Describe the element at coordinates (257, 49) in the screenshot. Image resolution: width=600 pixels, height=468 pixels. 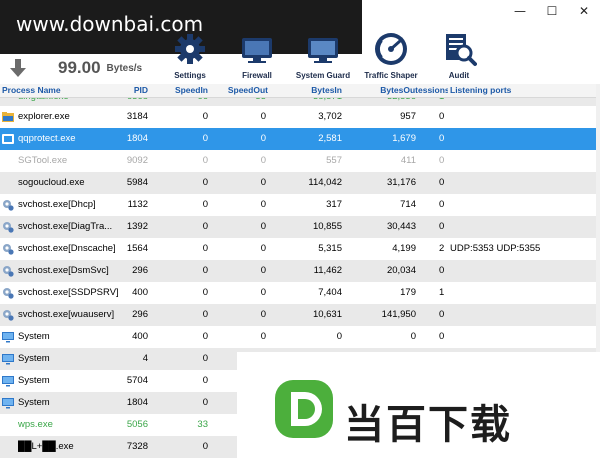
I see `firewall-icon` at that location.